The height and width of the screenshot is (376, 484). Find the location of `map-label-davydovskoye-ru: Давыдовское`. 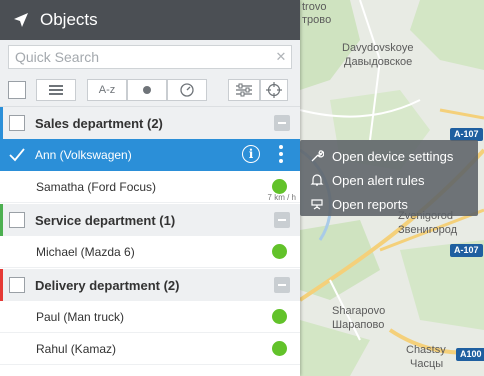

map-label-davydovskoye-ru: Давыдовское is located at coordinates (378, 62).